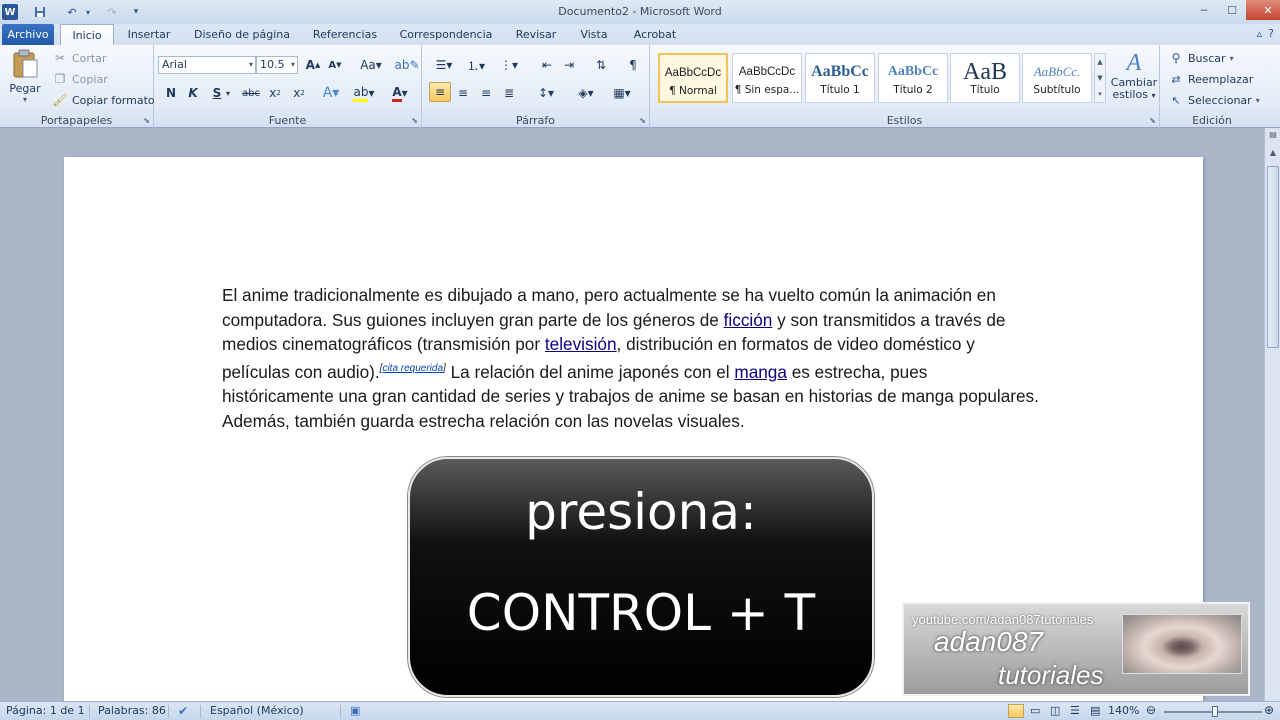  What do you see at coordinates (335, 65) in the screenshot?
I see `shrink-font-icon: A ▼` at bounding box center [335, 65].